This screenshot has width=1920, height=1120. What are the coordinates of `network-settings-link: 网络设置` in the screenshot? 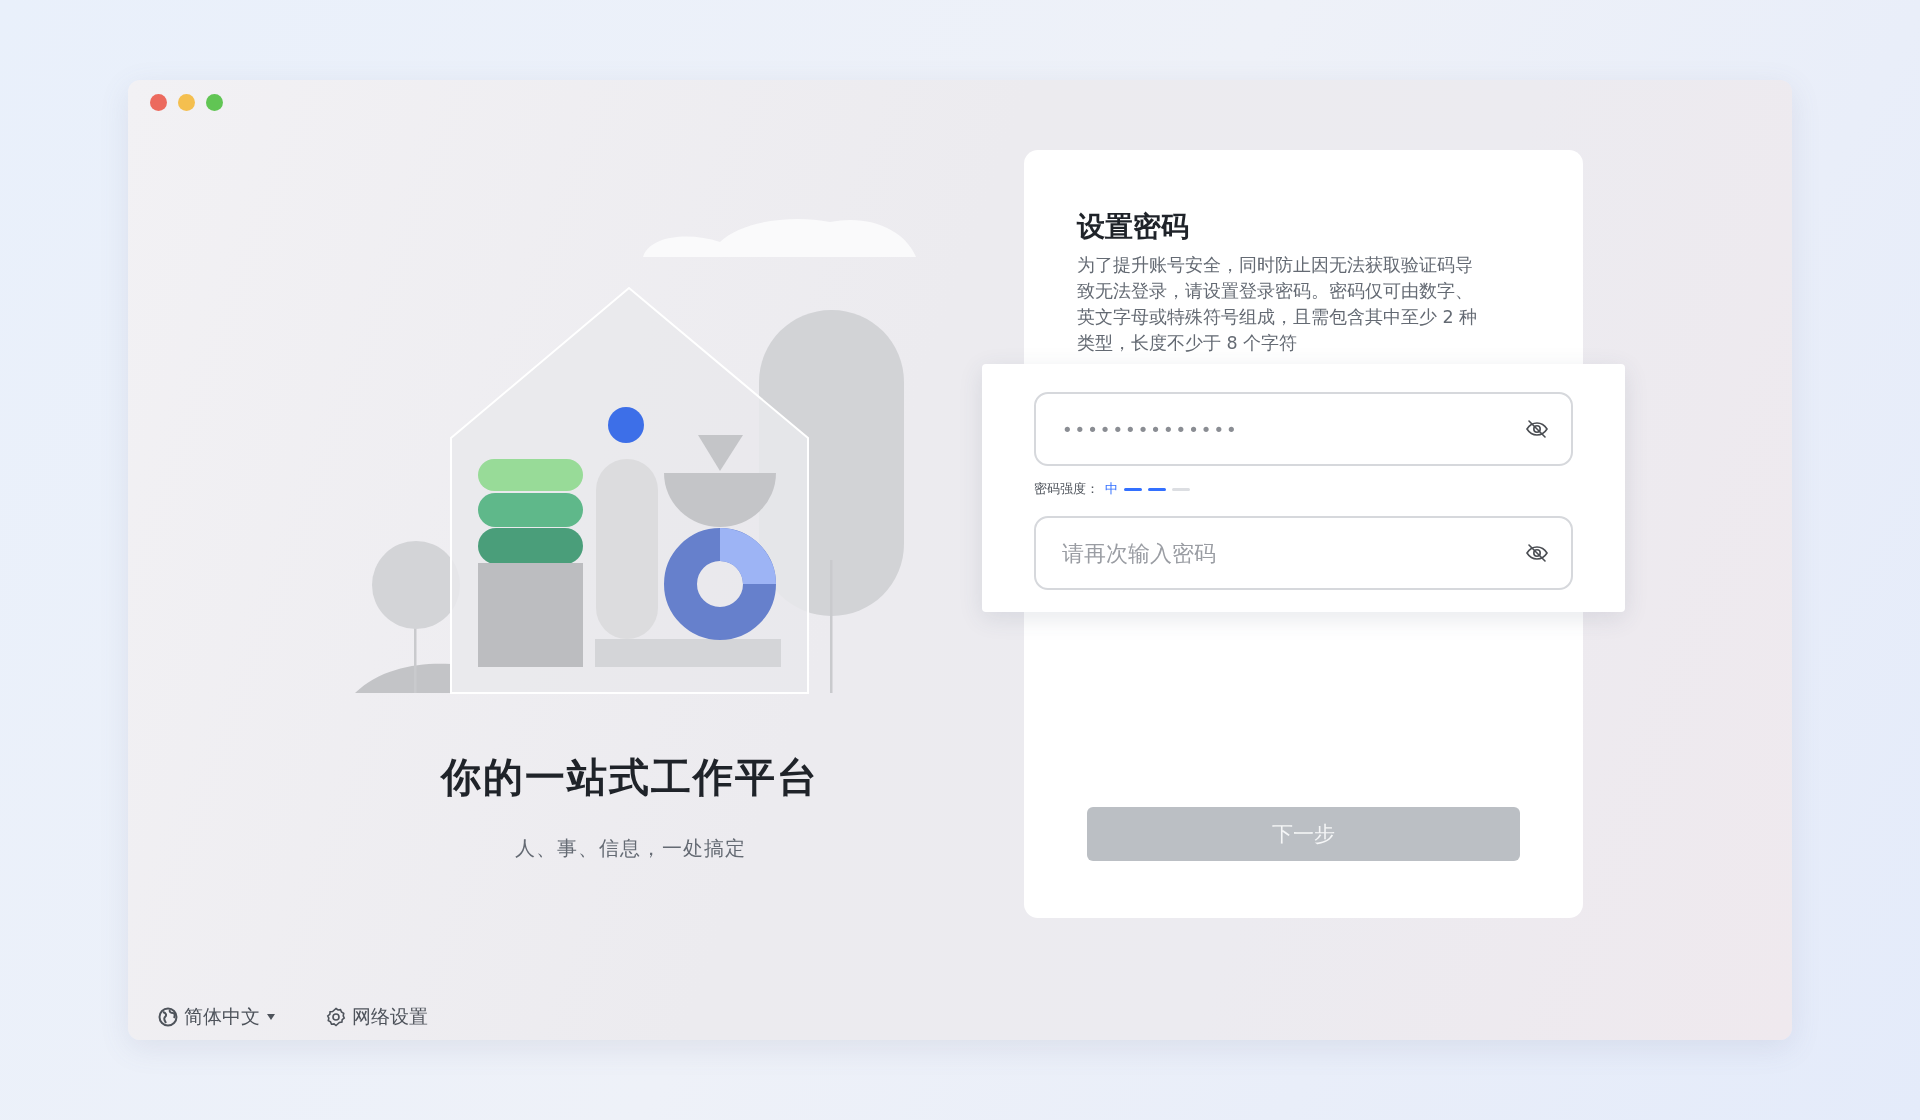 It's located at (377, 1017).